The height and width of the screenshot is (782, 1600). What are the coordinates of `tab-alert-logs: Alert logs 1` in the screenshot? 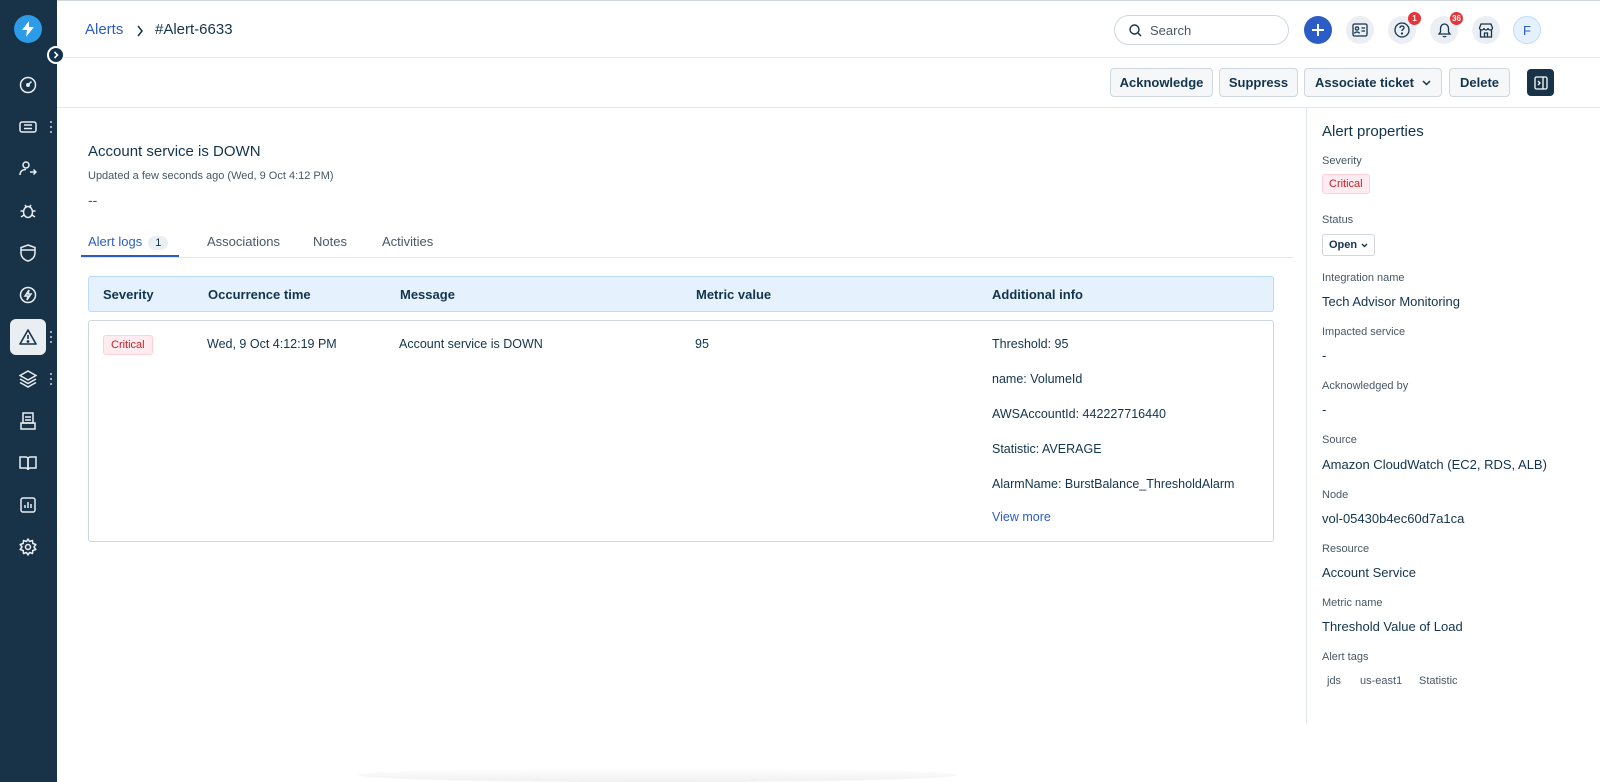 It's located at (128, 242).